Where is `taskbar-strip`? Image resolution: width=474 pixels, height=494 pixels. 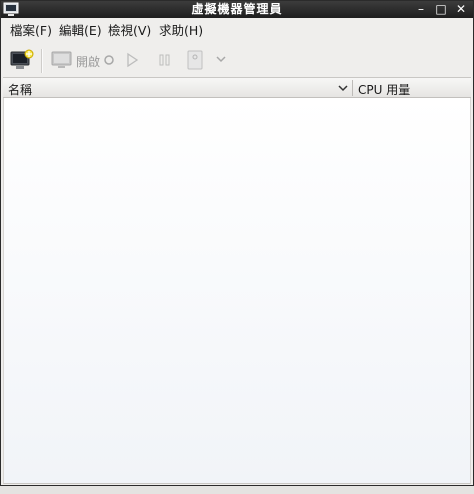 taskbar-strip is located at coordinates (237, 490).